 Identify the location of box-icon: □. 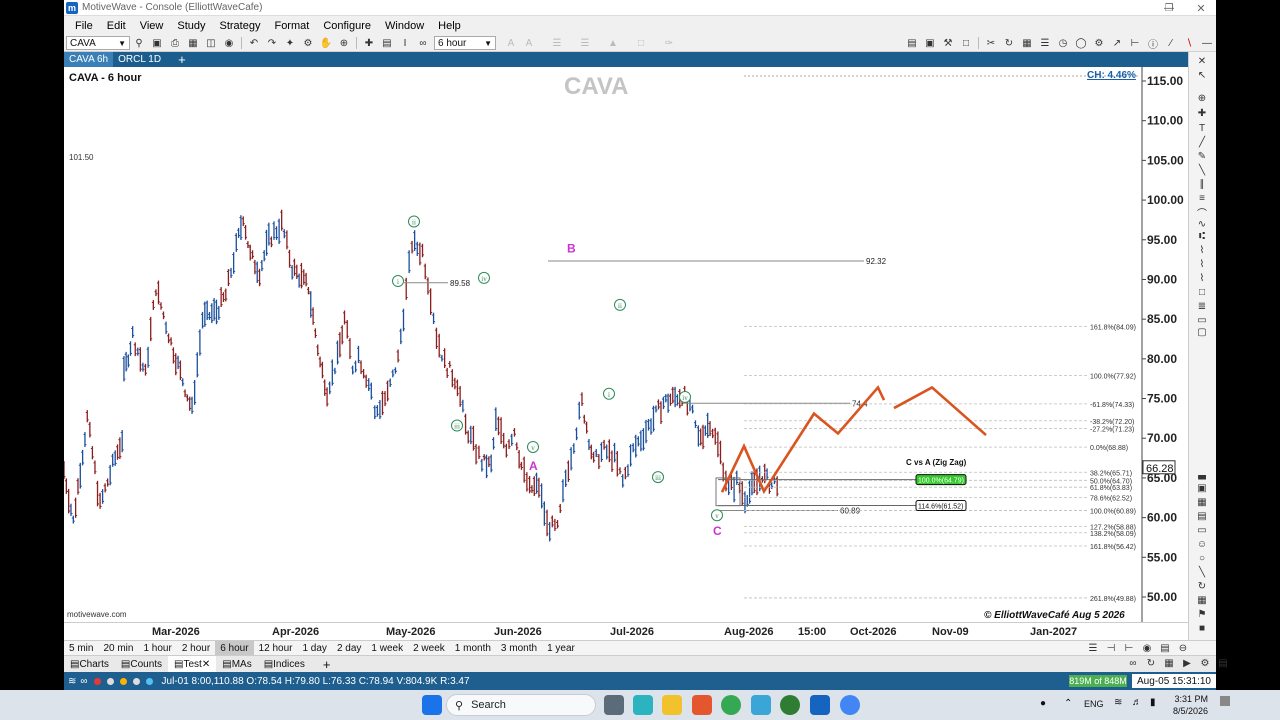
(1202, 292).